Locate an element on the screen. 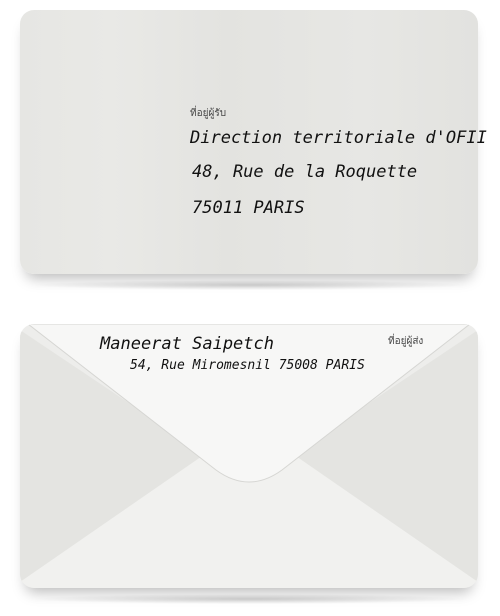 The width and height of the screenshot is (500, 616). recipient-line-3: 75011 PARIS is located at coordinates (248, 208).